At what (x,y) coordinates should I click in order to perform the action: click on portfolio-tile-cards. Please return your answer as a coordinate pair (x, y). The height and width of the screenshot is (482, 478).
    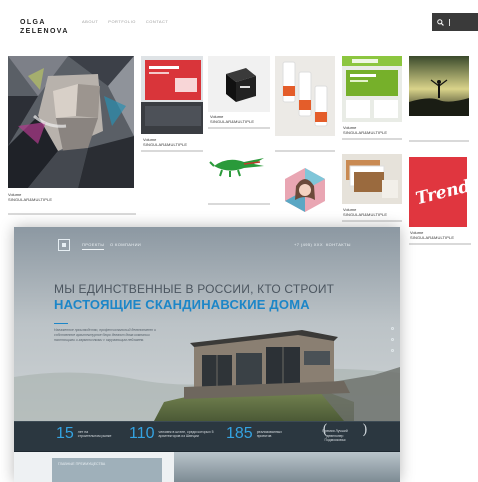
    Looking at the image, I should click on (372, 179).